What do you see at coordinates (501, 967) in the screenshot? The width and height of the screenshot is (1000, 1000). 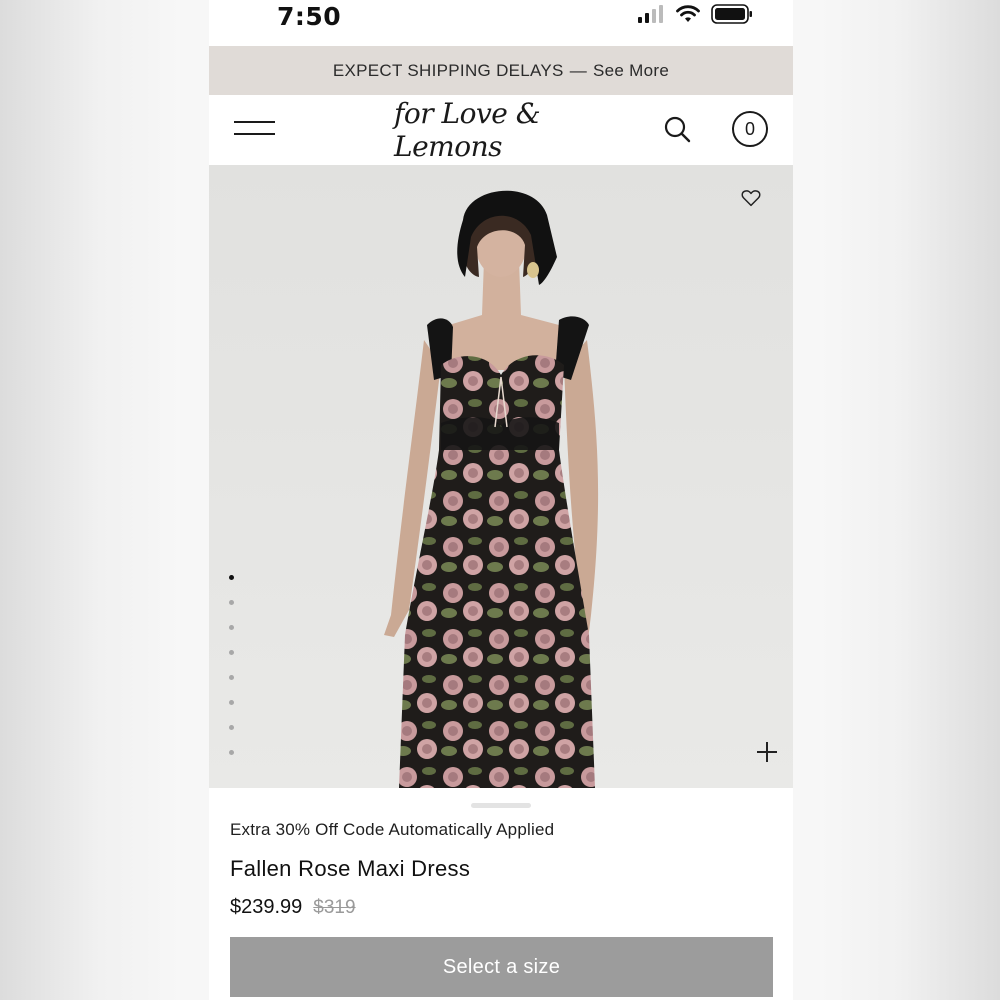 I see `select-size-button: Select a size` at bounding box center [501, 967].